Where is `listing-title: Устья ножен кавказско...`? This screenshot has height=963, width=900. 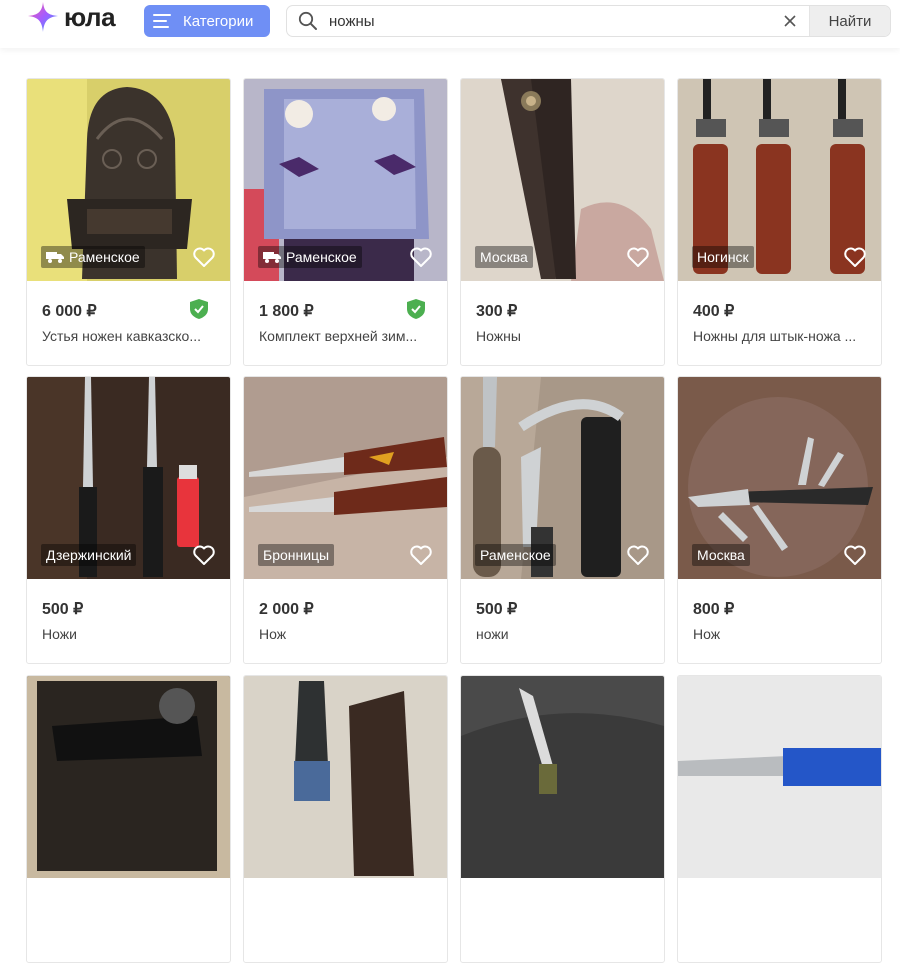
listing-title: Устья ножен кавказско... is located at coordinates (121, 336).